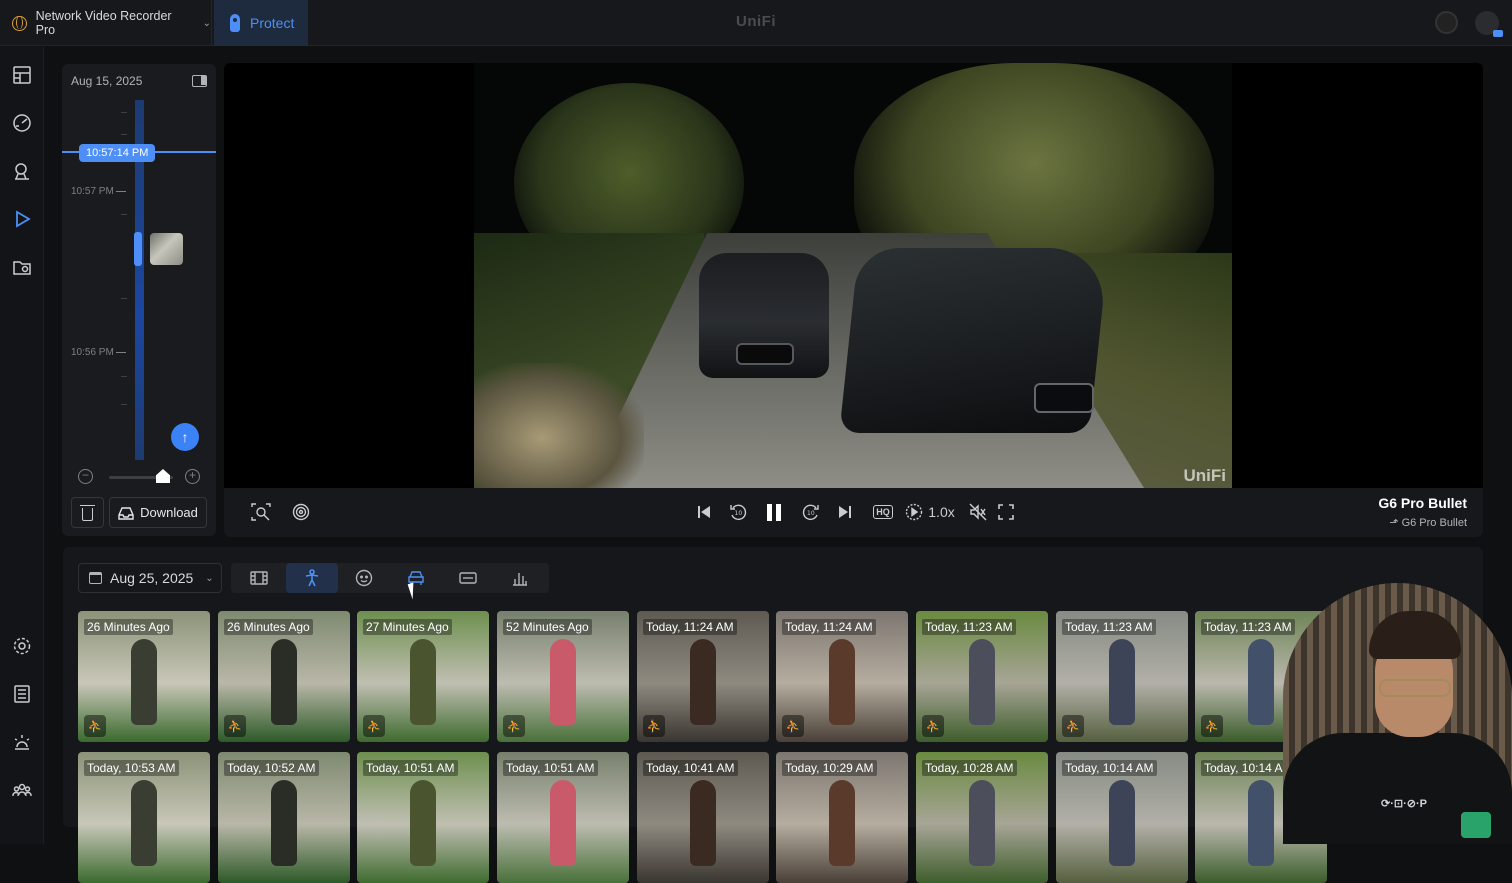 This screenshot has width=1512, height=883. What do you see at coordinates (261, 512) in the screenshot?
I see `search-frame-icon` at bounding box center [261, 512].